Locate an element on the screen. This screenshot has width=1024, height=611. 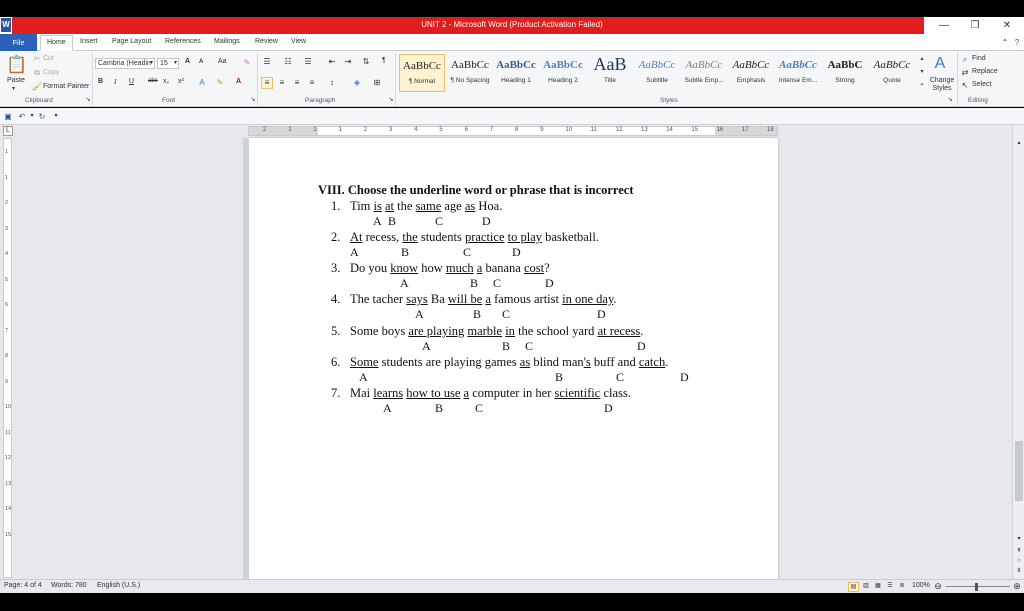
tab-selector-icon: L is located at coordinates (8, 131).